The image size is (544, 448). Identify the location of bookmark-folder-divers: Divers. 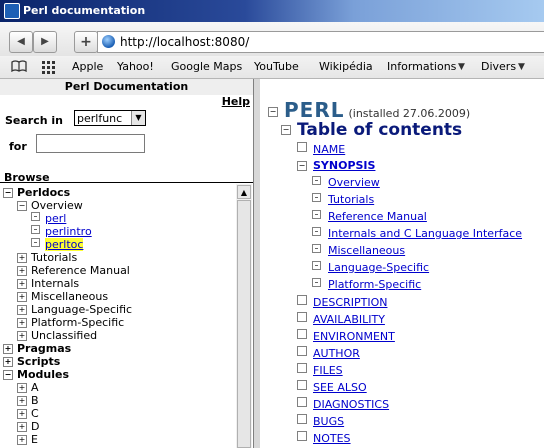
(498, 67).